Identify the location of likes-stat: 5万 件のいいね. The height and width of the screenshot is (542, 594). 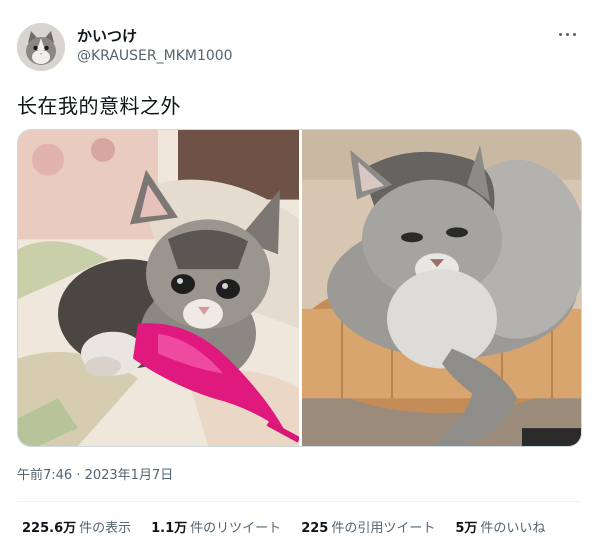
(500, 527).